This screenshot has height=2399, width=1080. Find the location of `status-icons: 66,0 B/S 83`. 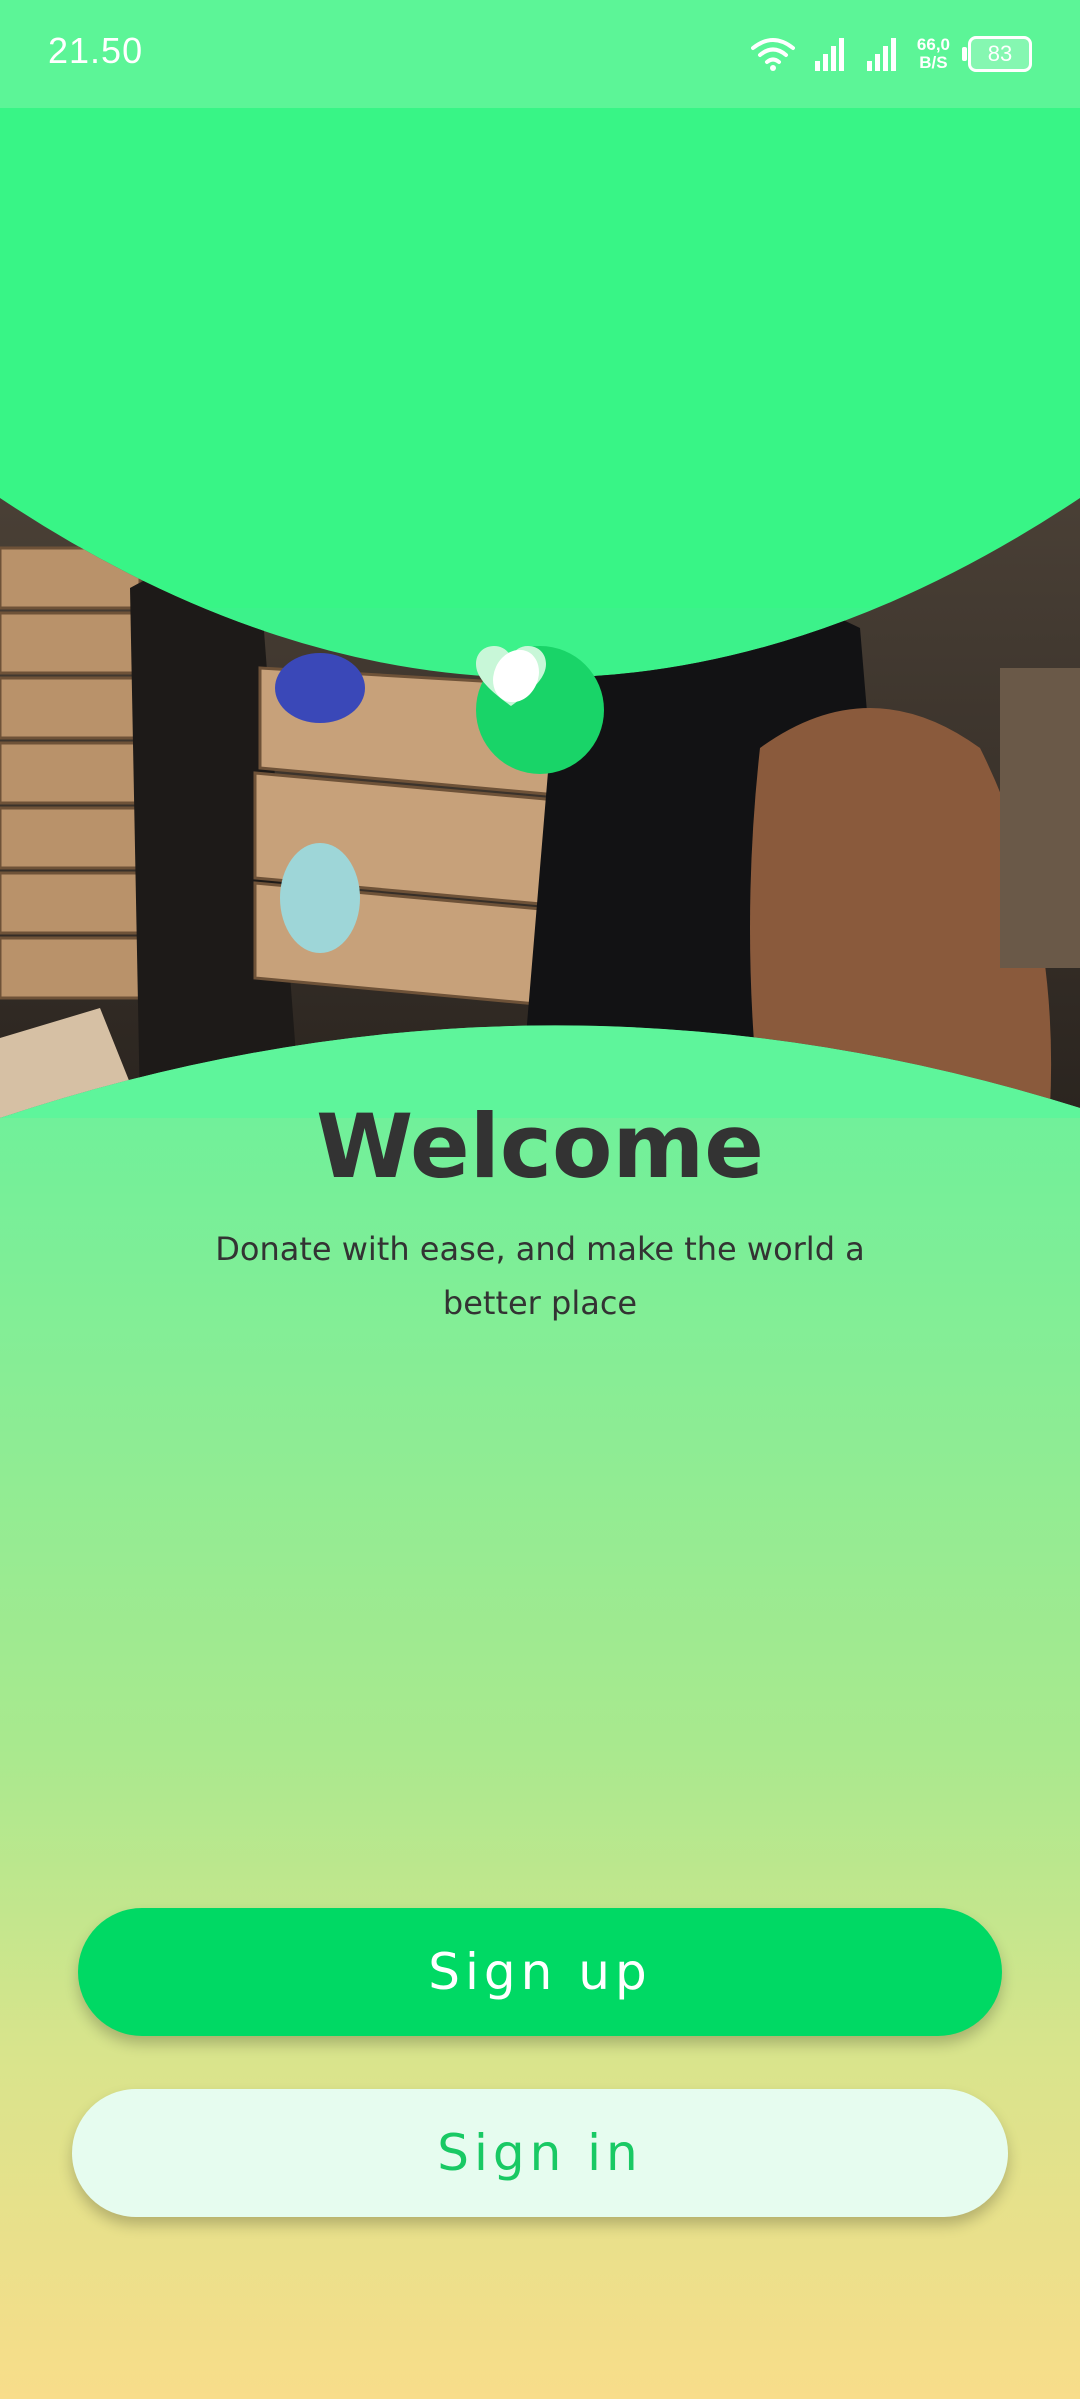

status-icons: 66,0 B/S 83 is located at coordinates (891, 54).